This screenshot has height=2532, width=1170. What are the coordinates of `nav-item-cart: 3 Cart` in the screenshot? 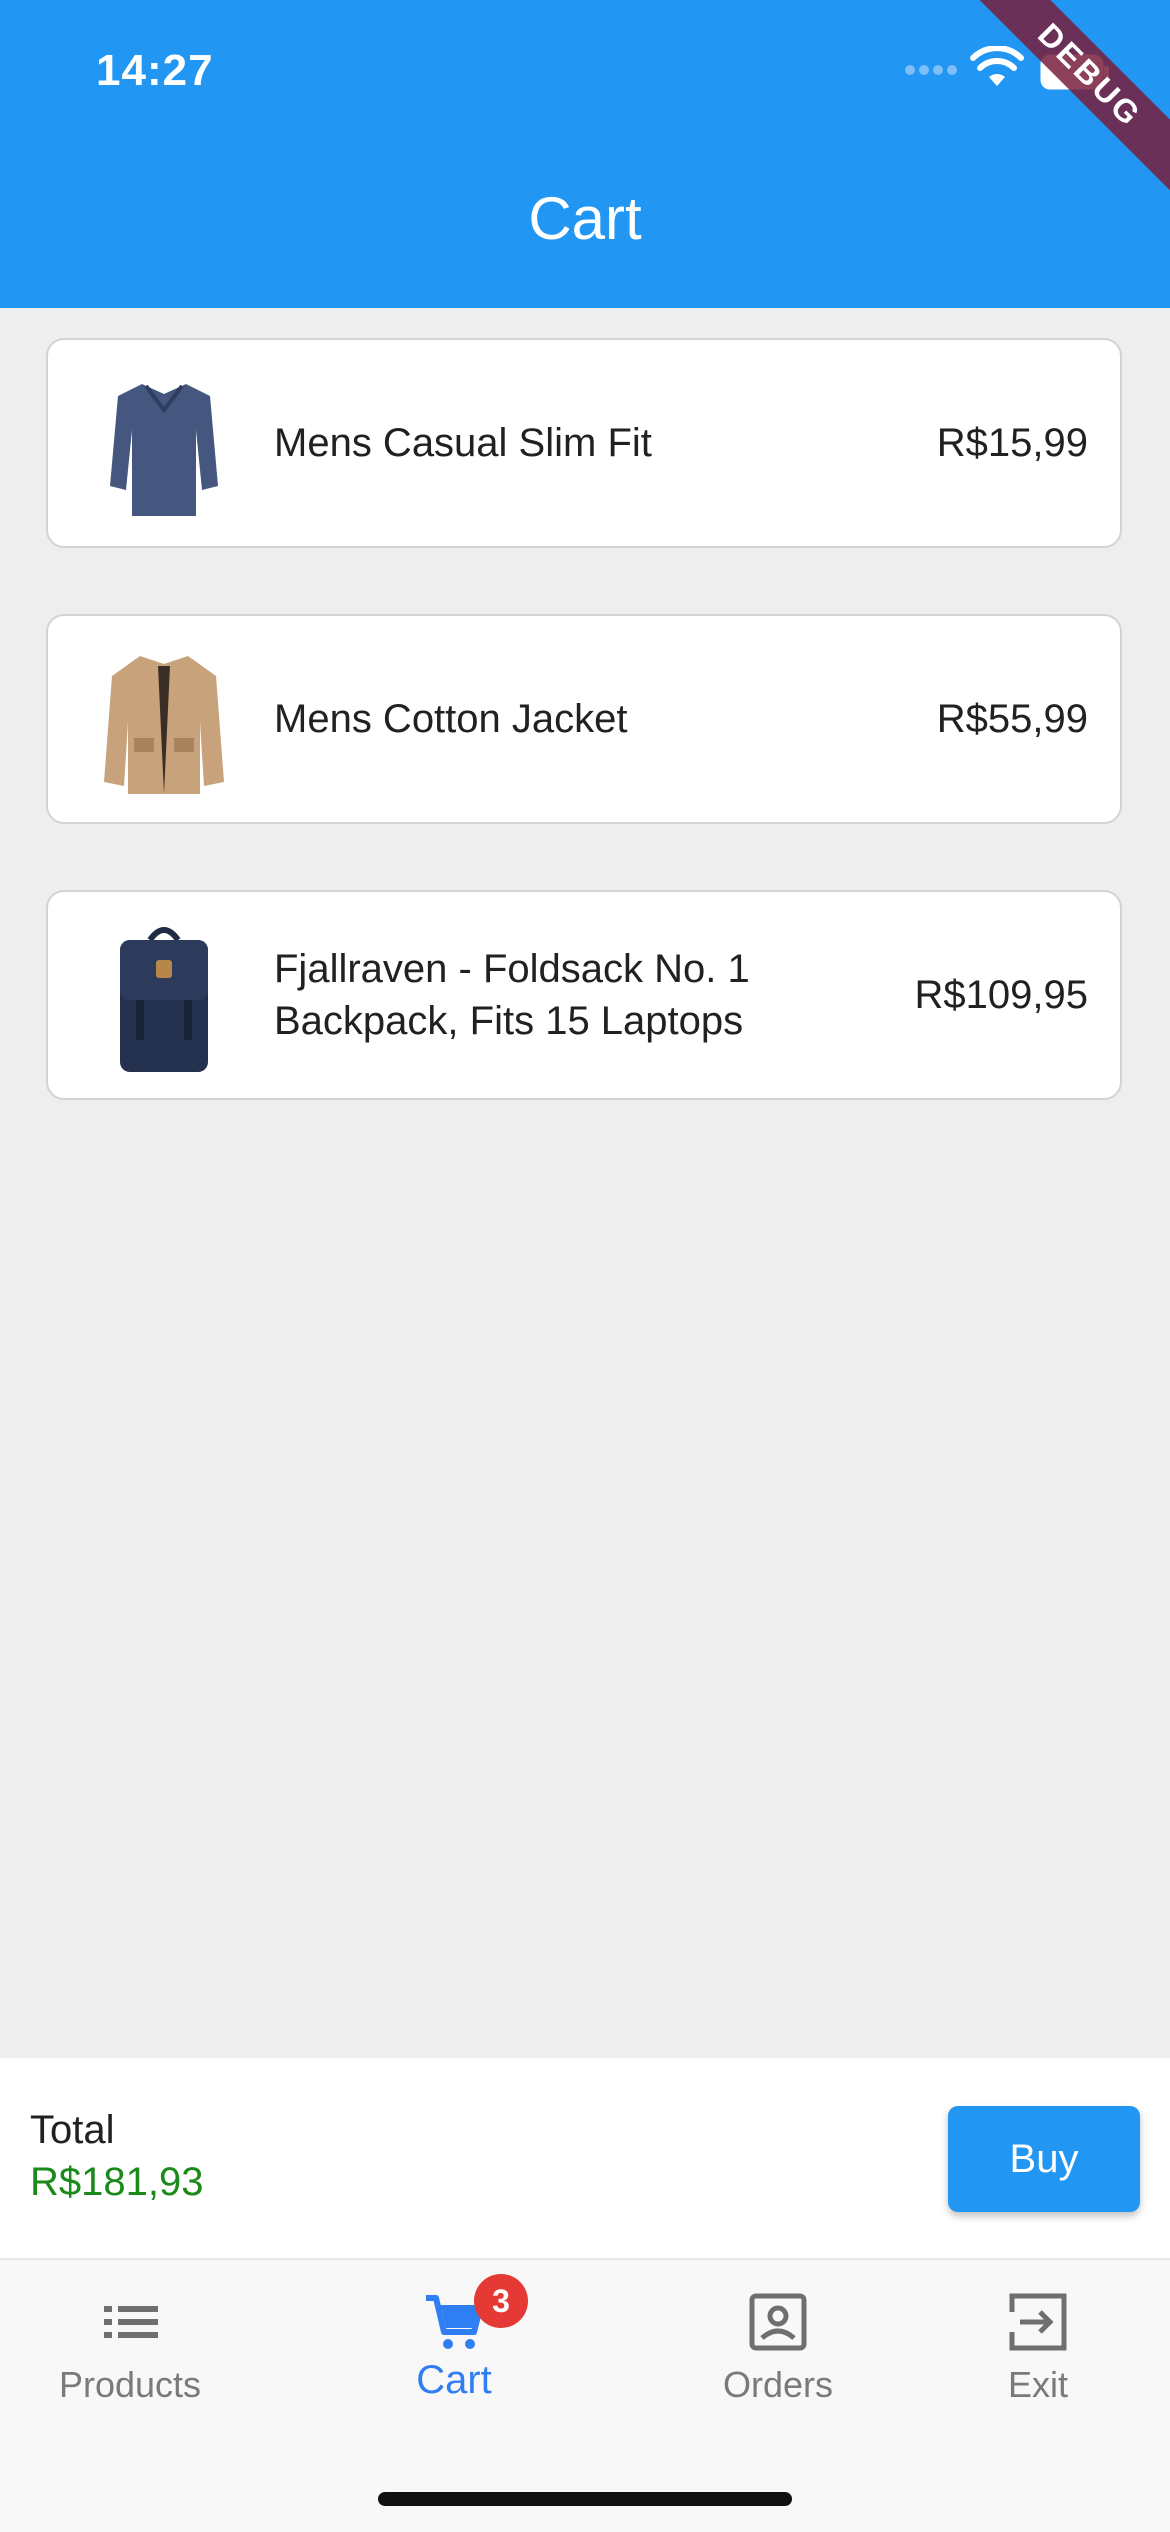 It's located at (454, 2357).